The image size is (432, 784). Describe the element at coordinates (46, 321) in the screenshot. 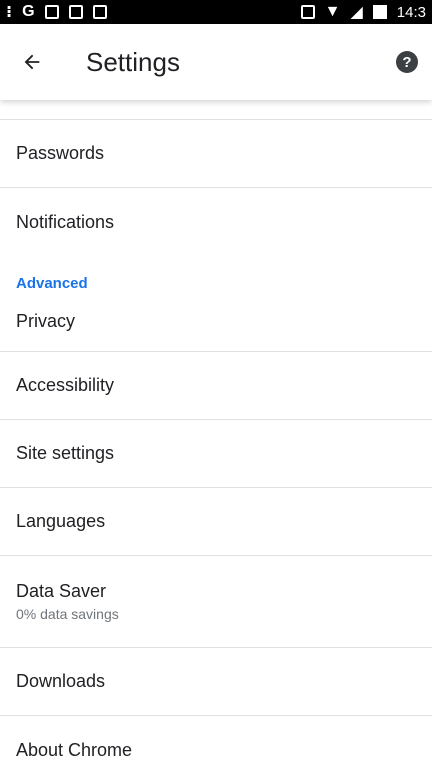

I see `settings-item-label: Privacy` at that location.